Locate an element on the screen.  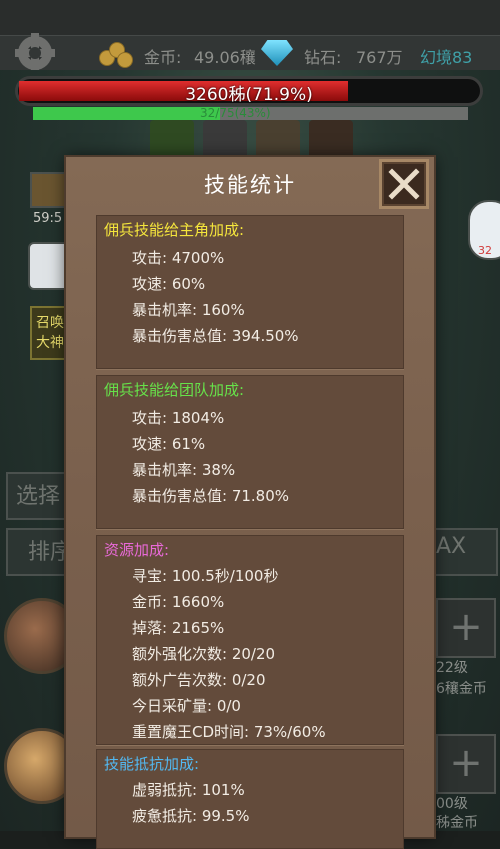
upgrade-plus-icon-1: + is located at coordinates (466, 628).